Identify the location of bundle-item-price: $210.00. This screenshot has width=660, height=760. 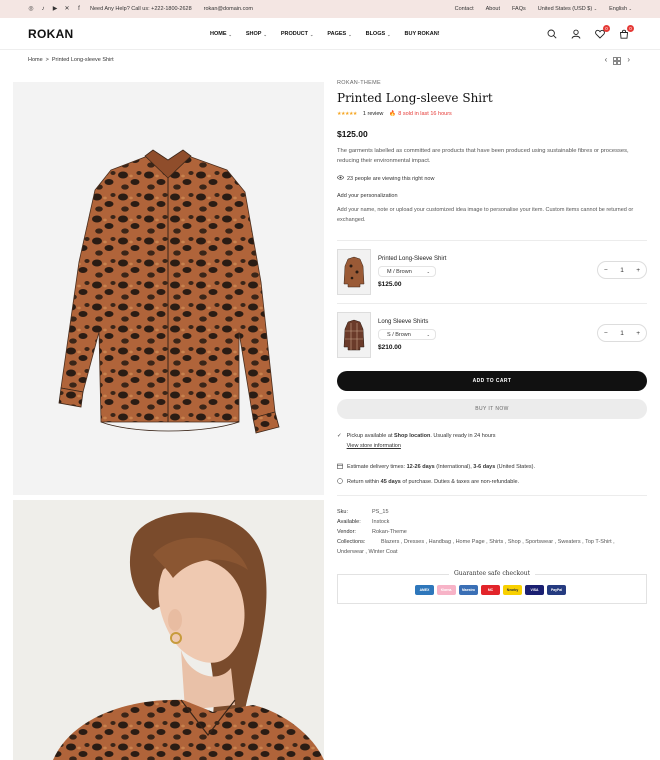
(390, 347).